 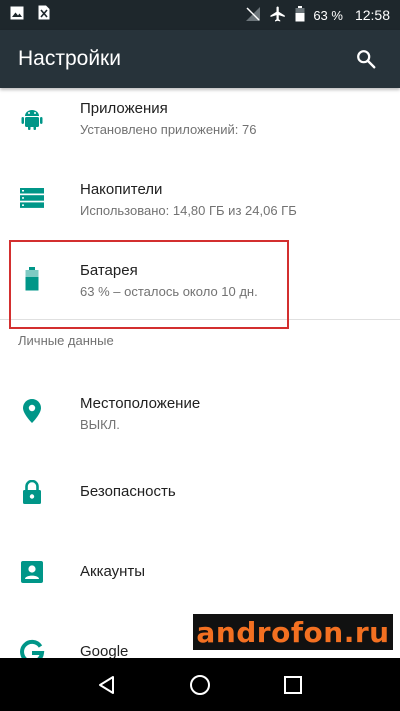 I want to click on watermark-text: androfon.ru, so click(x=293, y=632).